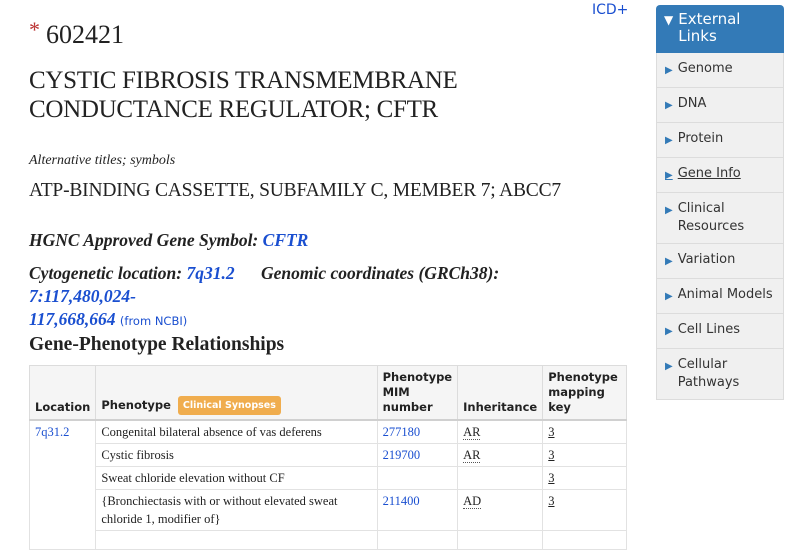  I want to click on header-phenotype-label: Phenotype, so click(136, 405).